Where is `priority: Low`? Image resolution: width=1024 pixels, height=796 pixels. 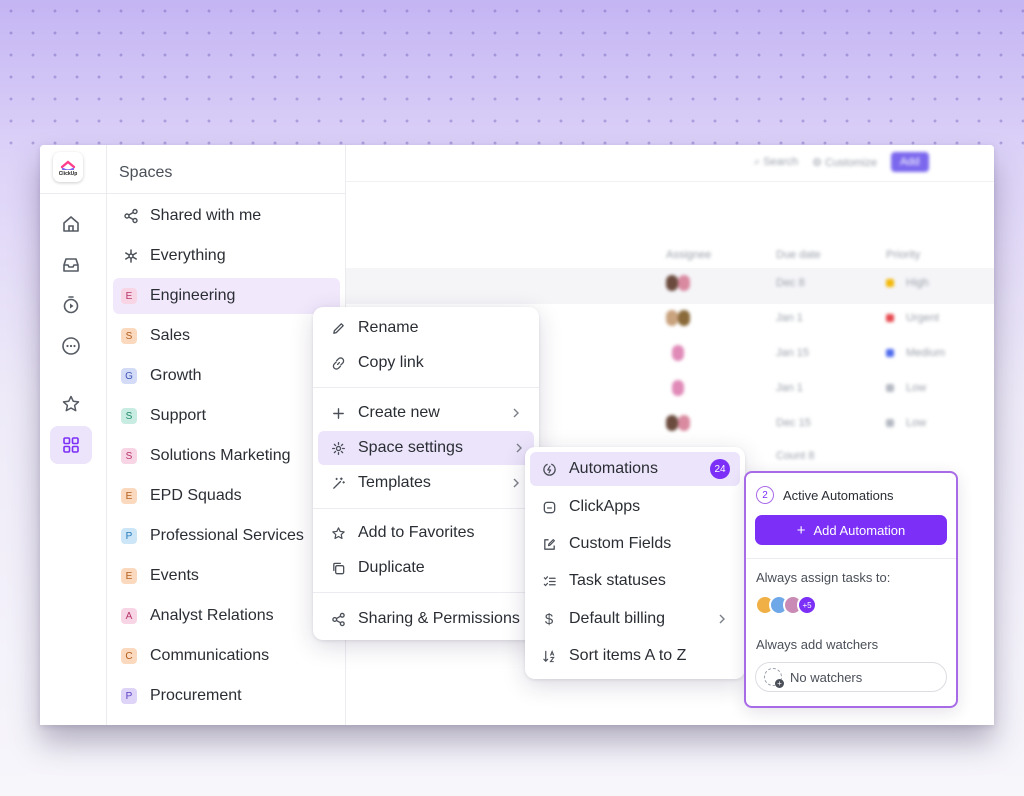 priority: Low is located at coordinates (916, 423).